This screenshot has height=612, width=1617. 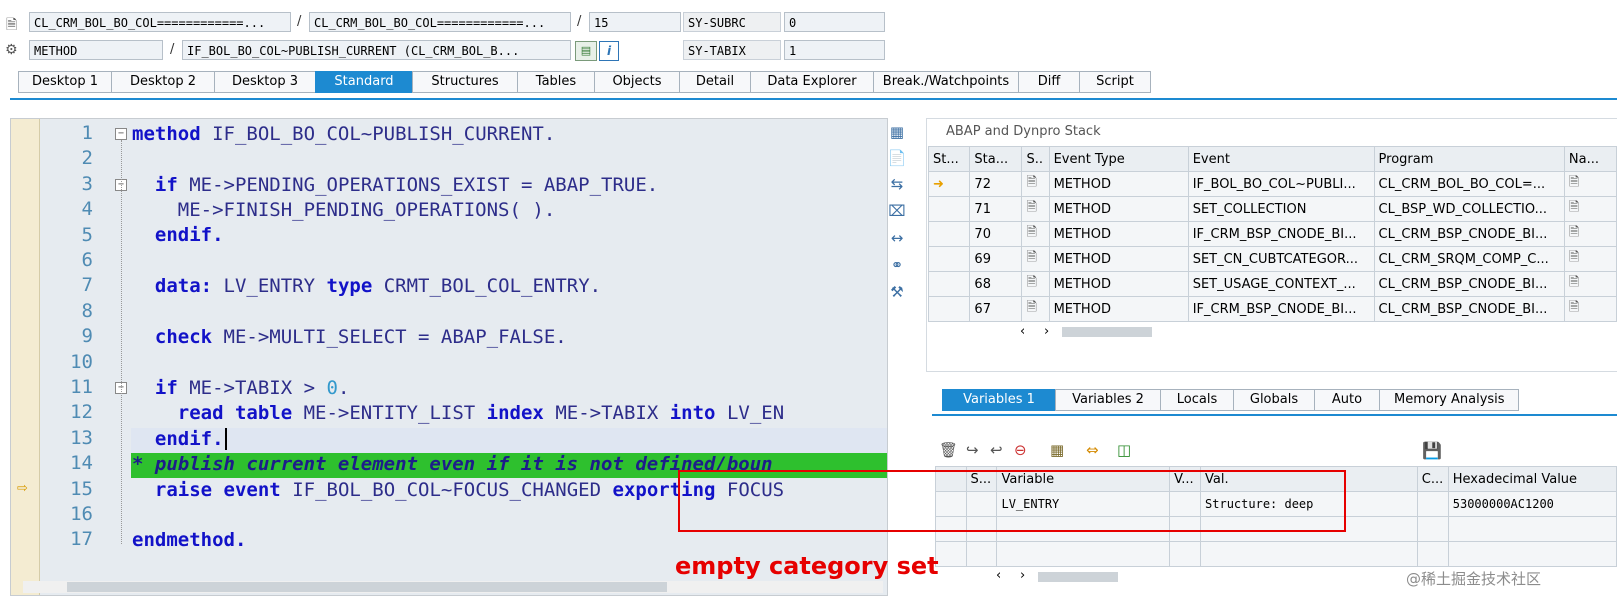 What do you see at coordinates (1532, 504) in the screenshot?
I see `variable-hex: 53000000AC1200` at bounding box center [1532, 504].